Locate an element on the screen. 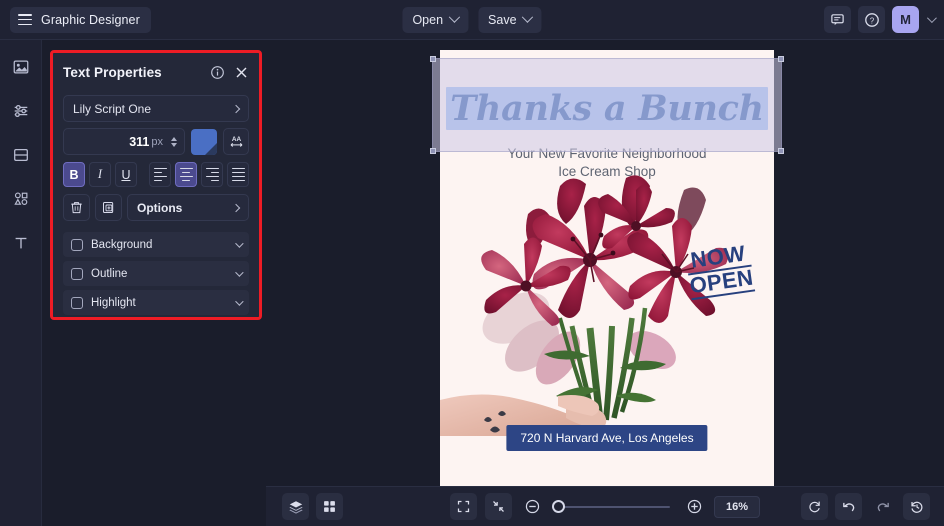 The image size is (944, 526). zoom-in-button is located at coordinates (694, 507).